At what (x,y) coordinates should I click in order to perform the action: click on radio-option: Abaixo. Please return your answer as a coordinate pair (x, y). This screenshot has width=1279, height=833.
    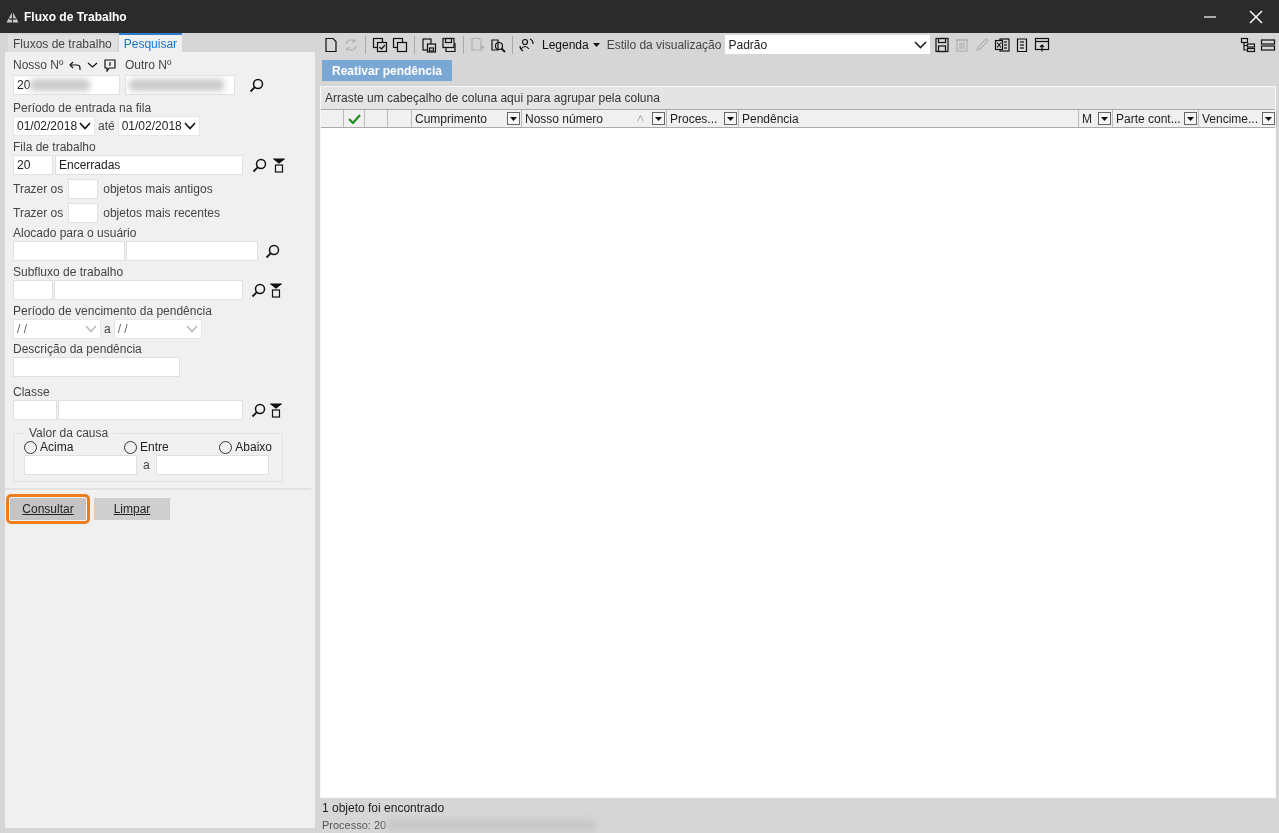
    Looking at the image, I should click on (245, 447).